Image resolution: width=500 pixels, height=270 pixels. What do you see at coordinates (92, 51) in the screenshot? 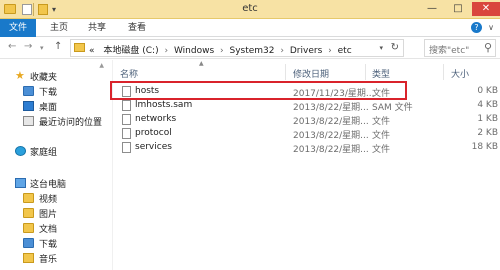
I see `breadcrumb-overflow: «` at bounding box center [92, 51].